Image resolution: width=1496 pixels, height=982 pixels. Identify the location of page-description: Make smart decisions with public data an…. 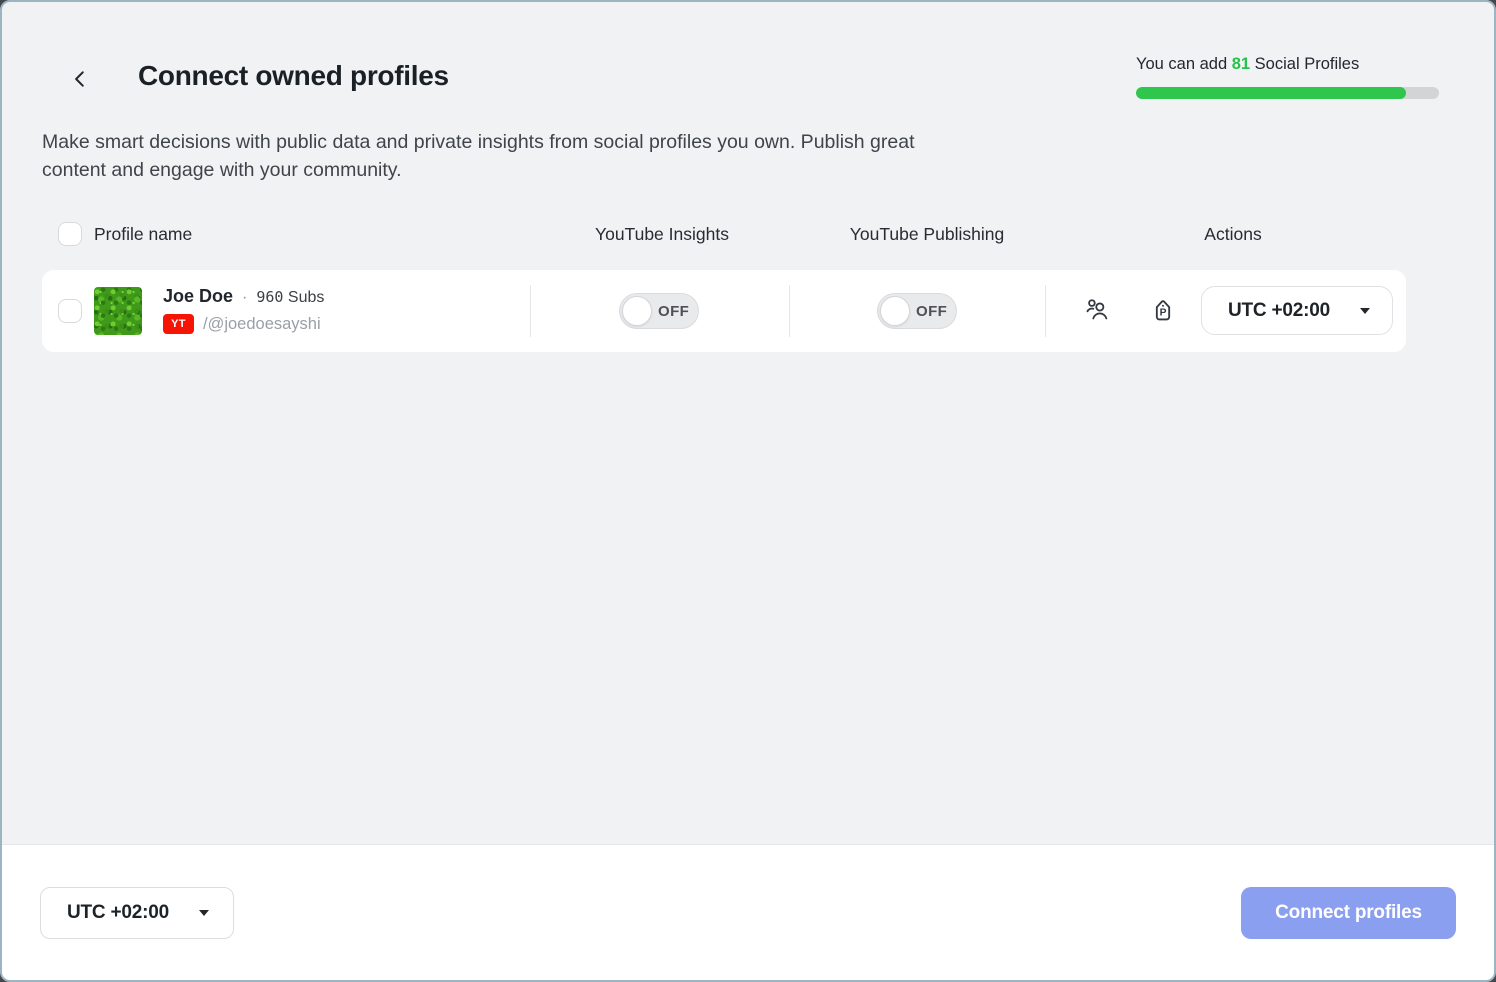
(478, 156).